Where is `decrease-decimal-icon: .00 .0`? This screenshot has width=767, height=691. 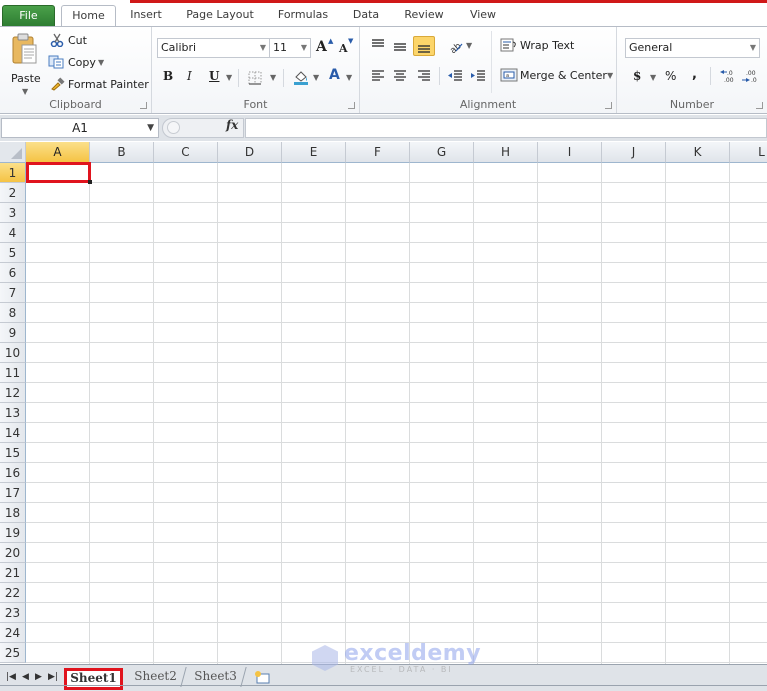
decrease-decimal-icon: .00 .0 is located at coordinates (750, 76).